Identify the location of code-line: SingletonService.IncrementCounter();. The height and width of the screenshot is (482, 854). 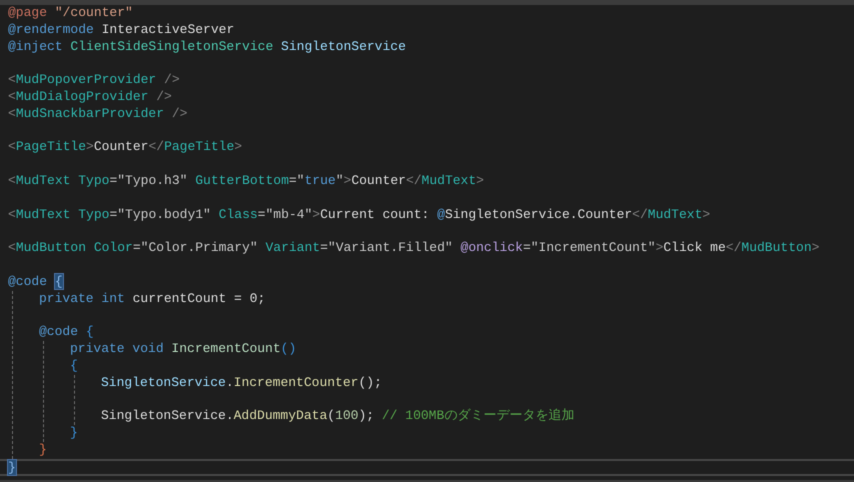
(242, 383).